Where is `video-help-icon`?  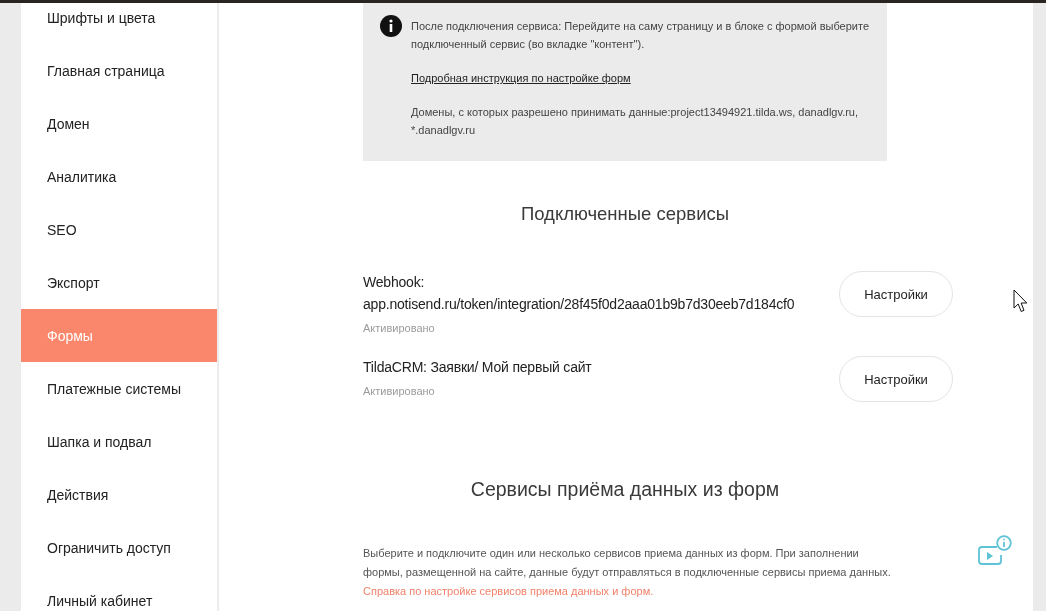
video-help-icon is located at coordinates (995, 550).